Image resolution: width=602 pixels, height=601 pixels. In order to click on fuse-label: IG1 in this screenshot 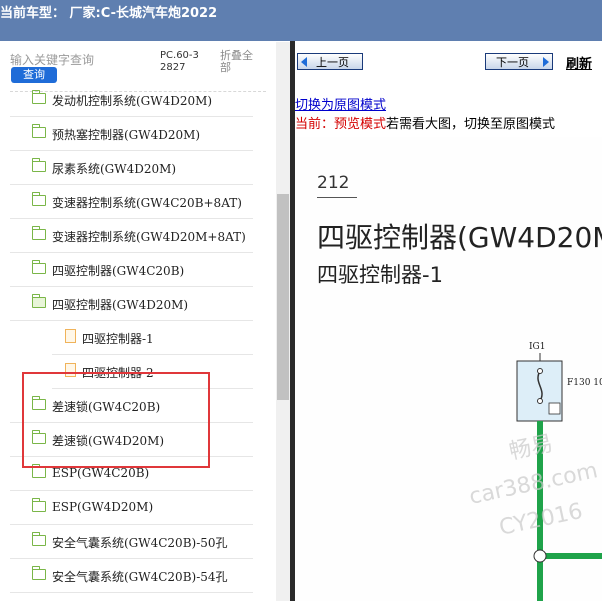, I will do `click(537, 347)`.